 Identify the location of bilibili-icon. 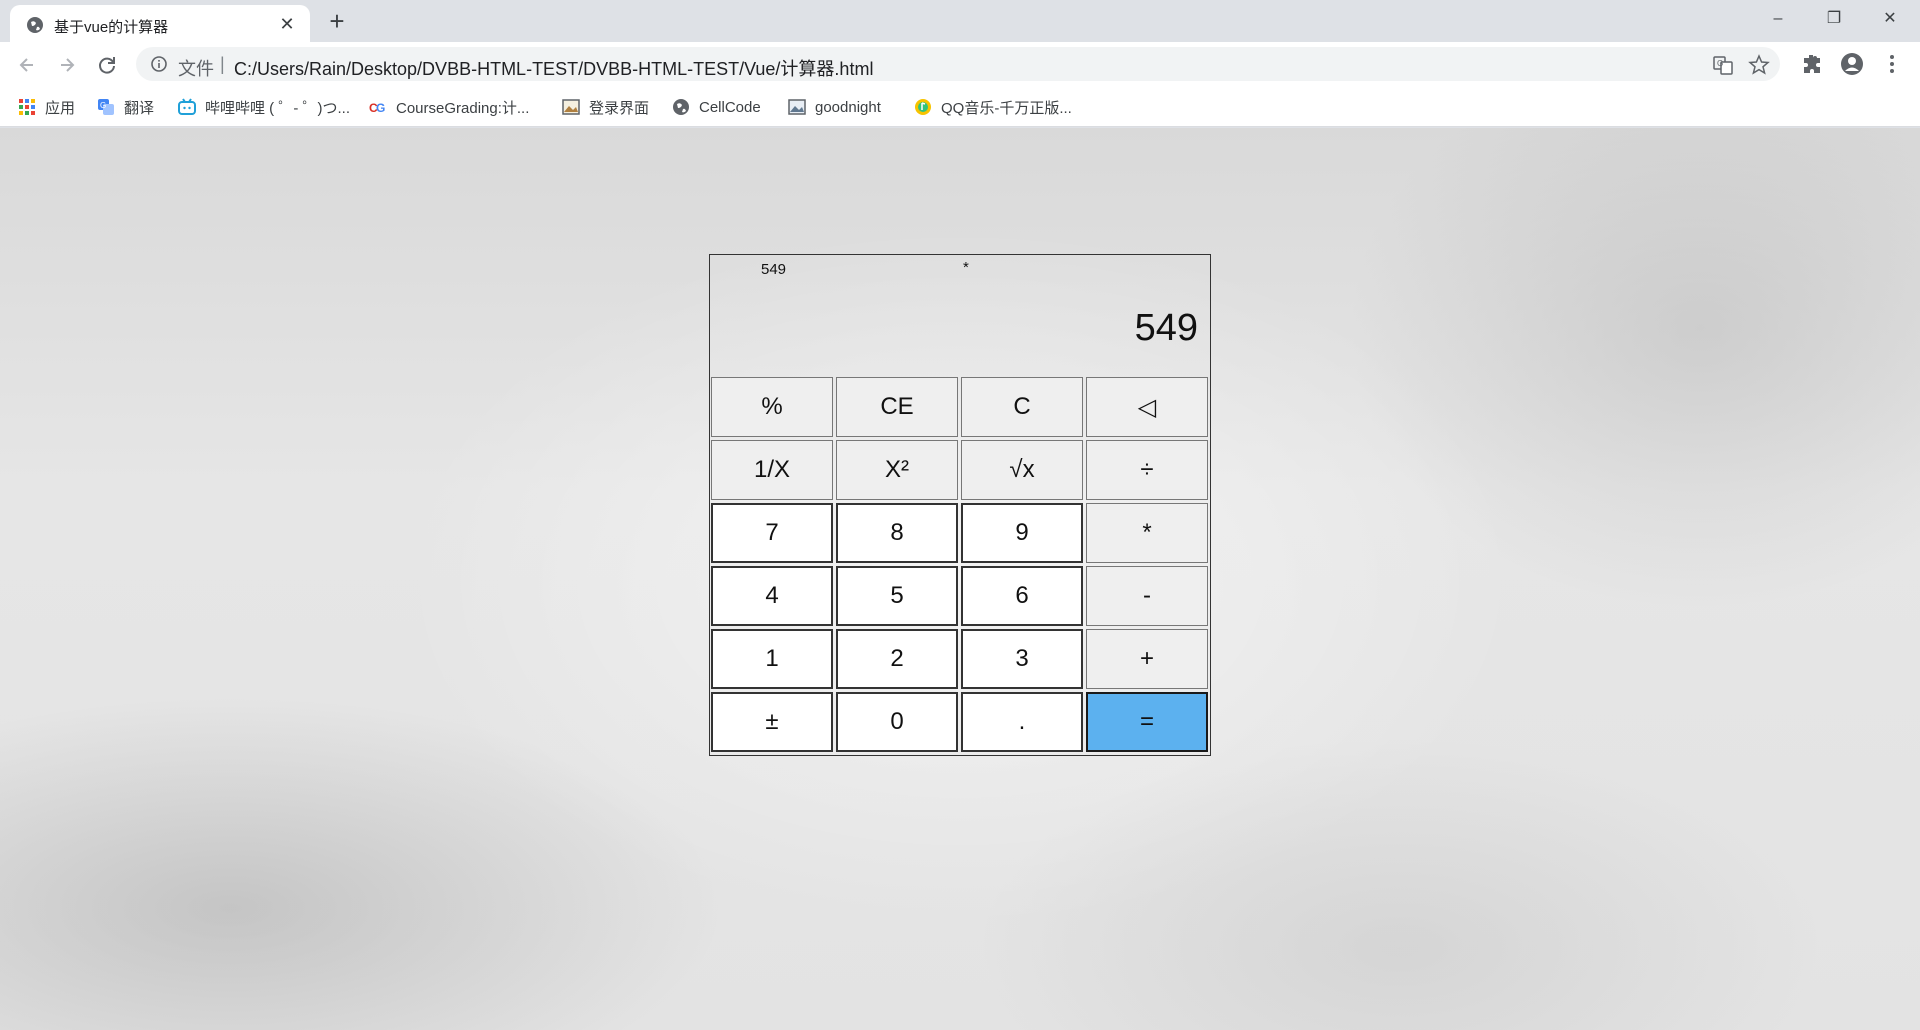
(187, 106).